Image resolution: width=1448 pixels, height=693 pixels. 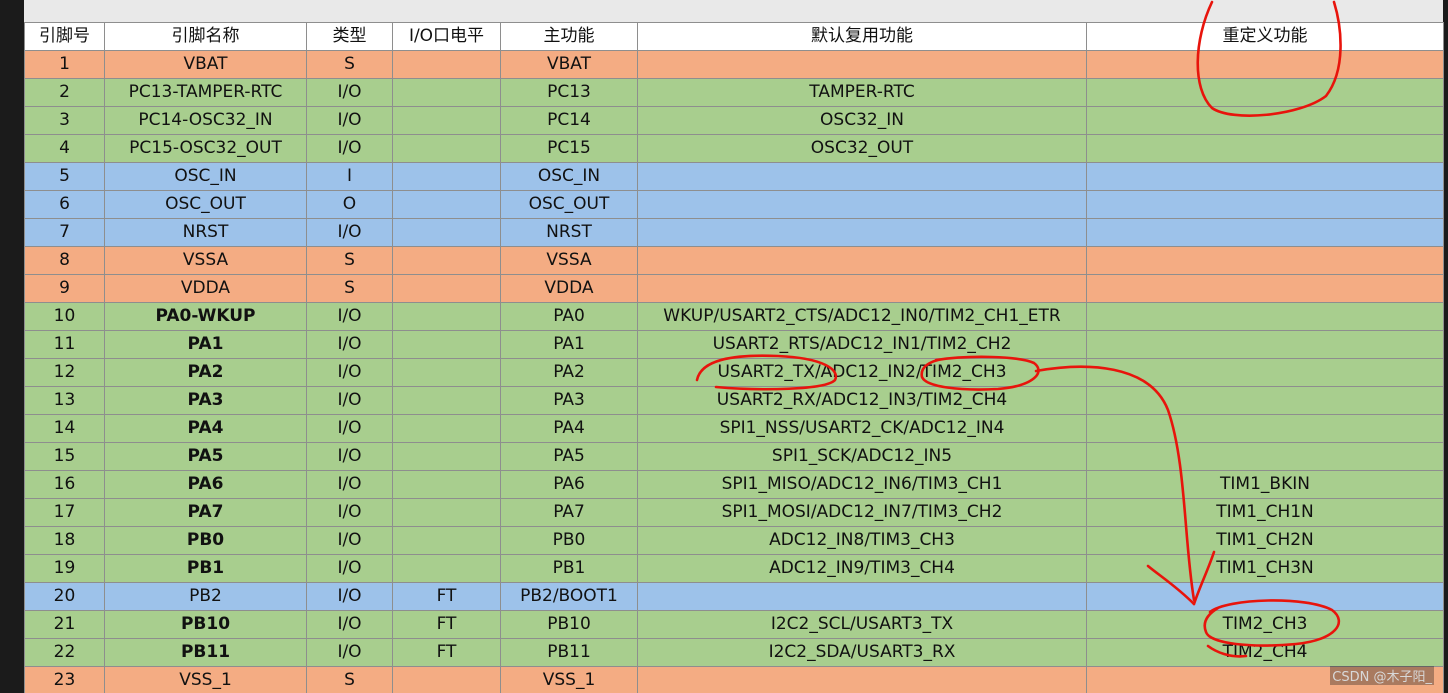 What do you see at coordinates (205, 512) in the screenshot?
I see `cell-pin-name: PA7` at bounding box center [205, 512].